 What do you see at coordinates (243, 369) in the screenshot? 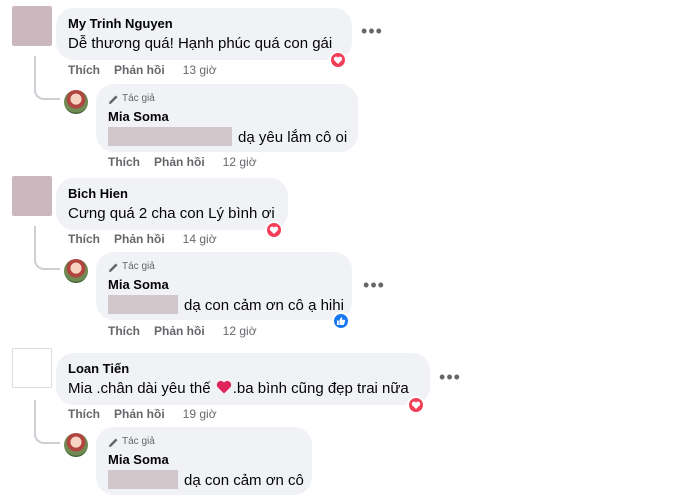
I see `comment-author: Loan Tiến` at bounding box center [243, 369].